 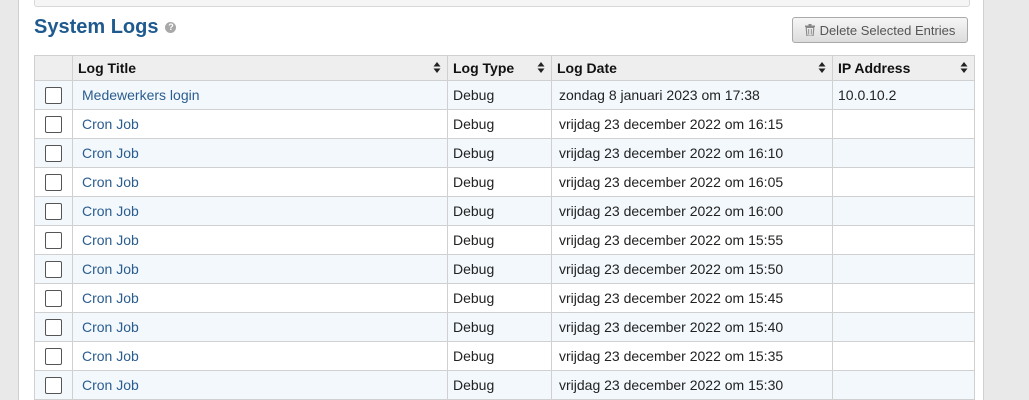 What do you see at coordinates (692, 124) in the screenshot?
I see `log-date-cell: vrijdag 23 december 2022 om 16:15` at bounding box center [692, 124].